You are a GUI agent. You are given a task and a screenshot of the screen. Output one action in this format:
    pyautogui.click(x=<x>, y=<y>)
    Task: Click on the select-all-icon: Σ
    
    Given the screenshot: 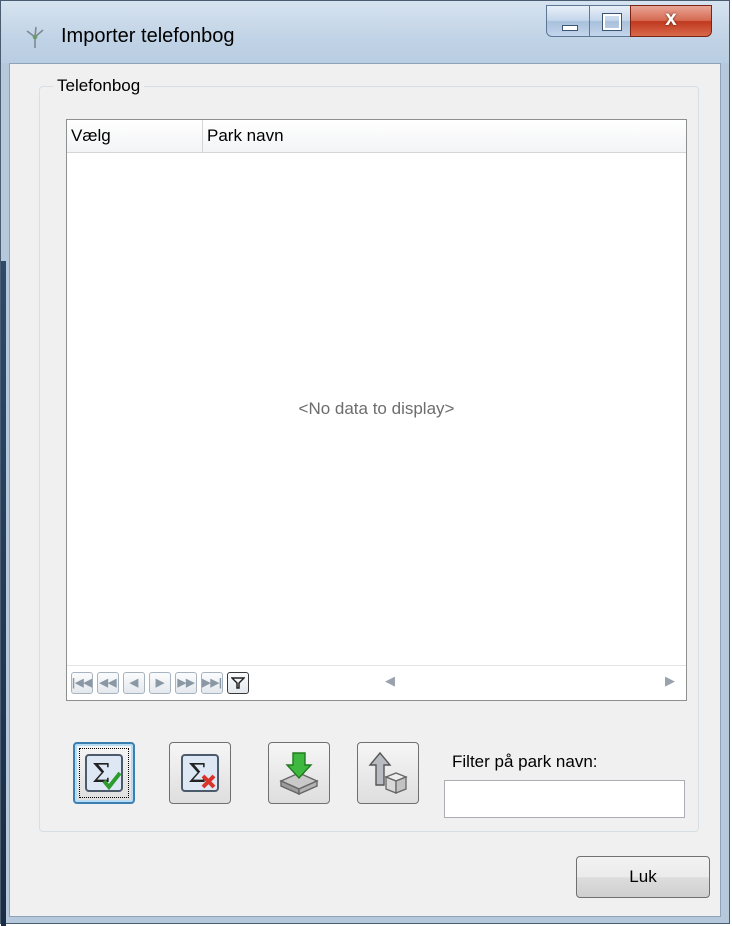 What is the action you would take?
    pyautogui.click(x=104, y=773)
    